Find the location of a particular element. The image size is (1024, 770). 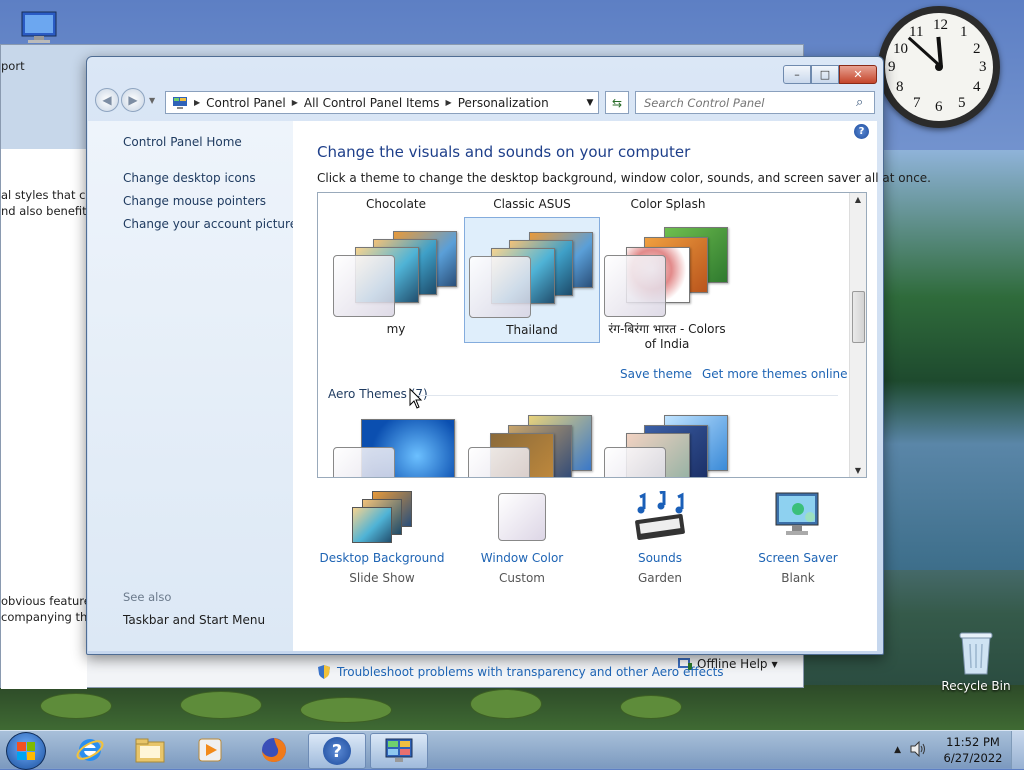

taskbar-firefox is located at coordinates (274, 750).